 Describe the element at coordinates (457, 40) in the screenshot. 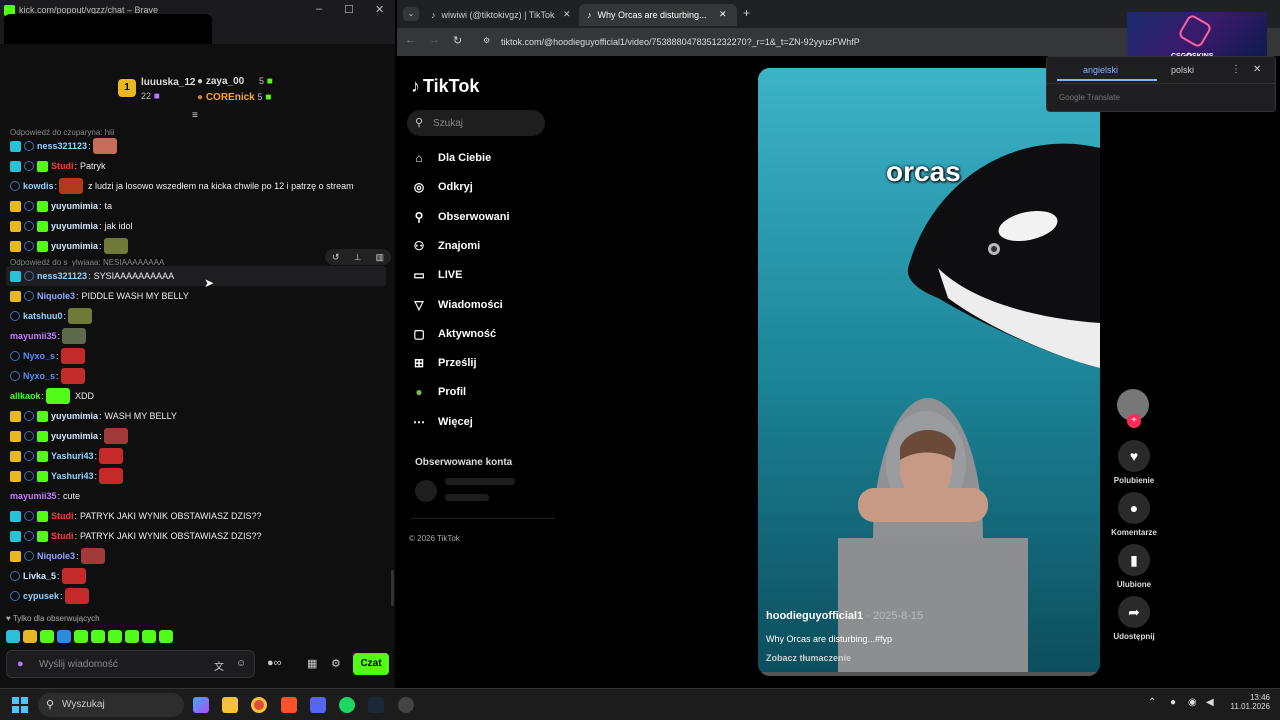

I see `reload-icon: ↻` at that location.